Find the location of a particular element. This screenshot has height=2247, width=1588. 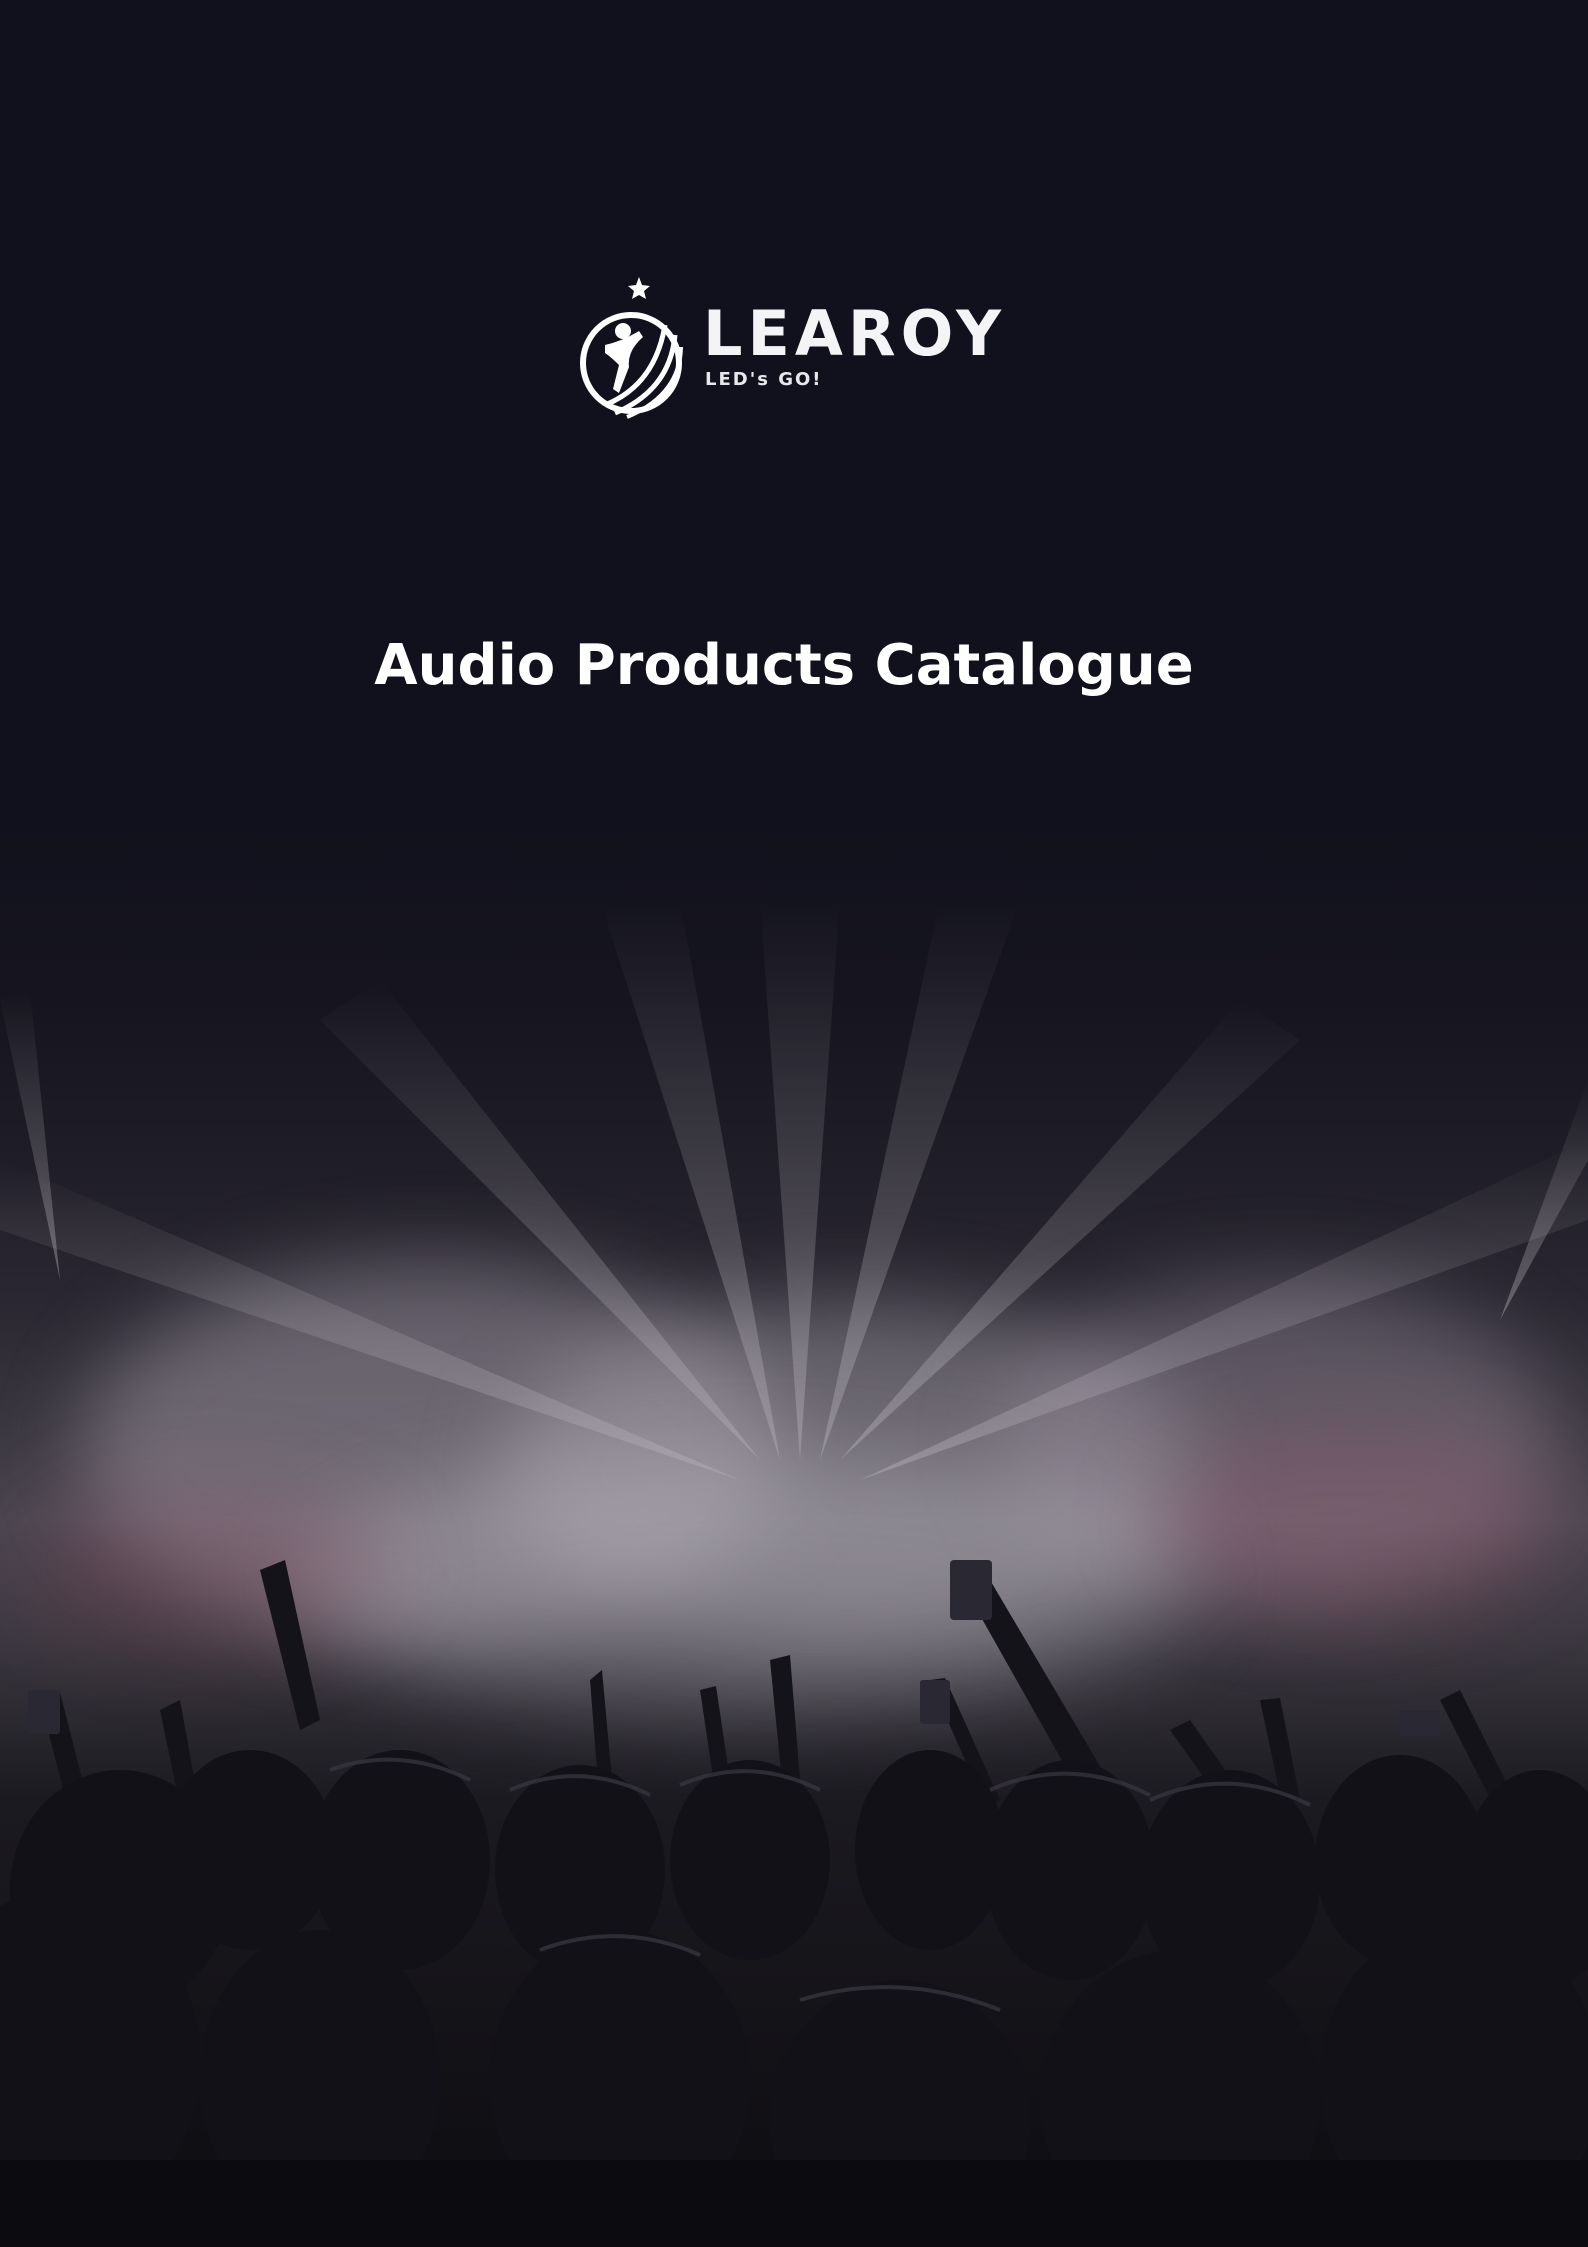

learoy-logo-icon is located at coordinates (631, 348).